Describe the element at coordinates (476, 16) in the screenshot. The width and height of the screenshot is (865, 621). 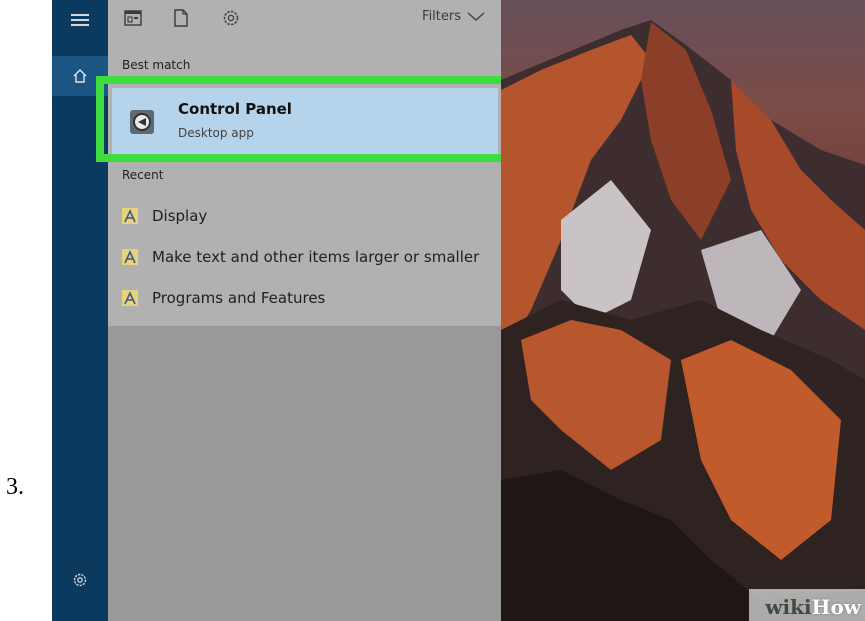
I see `chevron-down-icon` at that location.